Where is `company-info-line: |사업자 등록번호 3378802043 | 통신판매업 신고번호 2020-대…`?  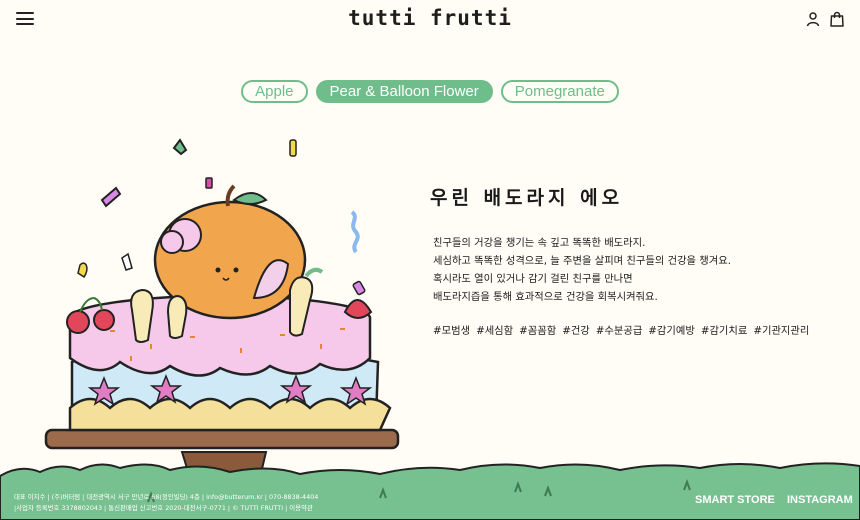 company-info-line: |사업자 등록번호 3378802043 | 통신판매업 신고번호 2020-대… is located at coordinates (163, 508).